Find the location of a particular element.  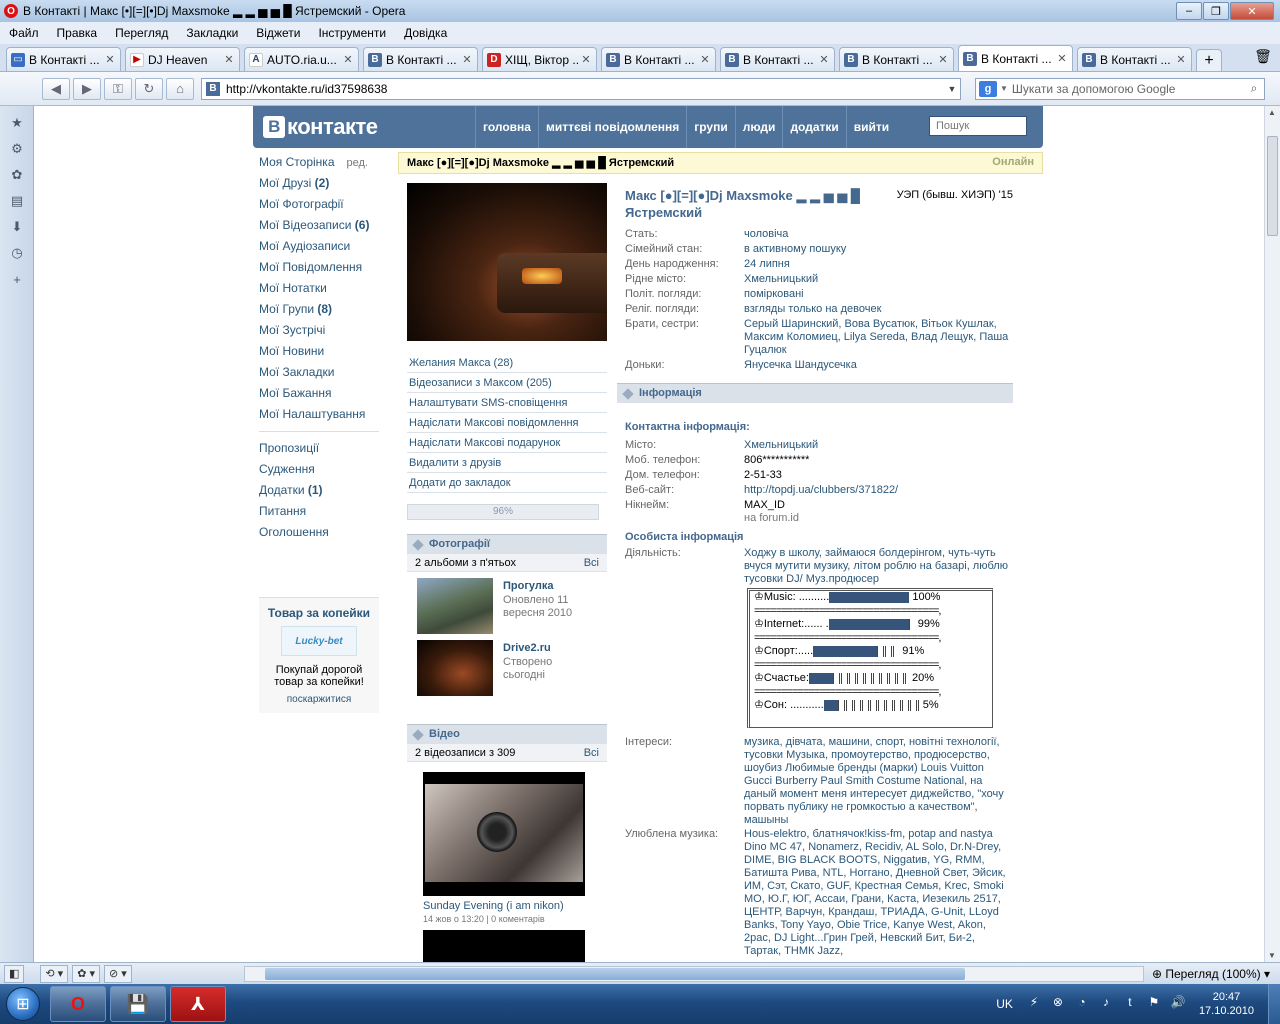

tray-t-icon: t is located at coordinates (1130, 1004).